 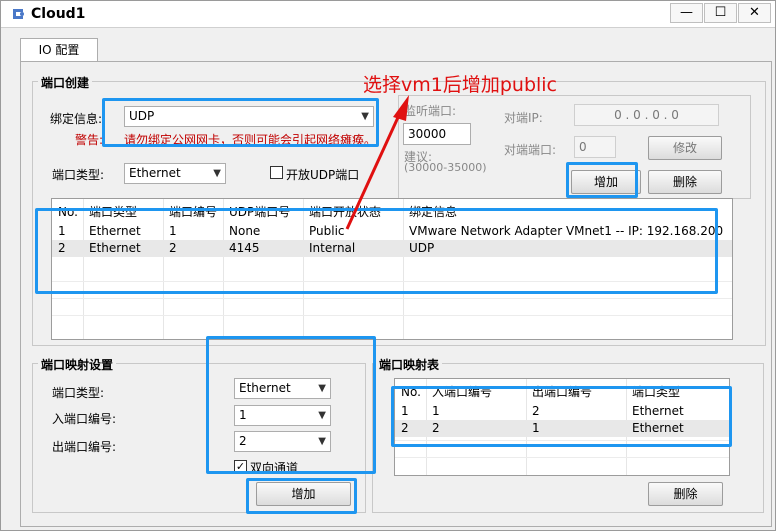 What do you see at coordinates (240, 122) in the screenshot?
I see `highlight-bind-info` at bounding box center [240, 122].